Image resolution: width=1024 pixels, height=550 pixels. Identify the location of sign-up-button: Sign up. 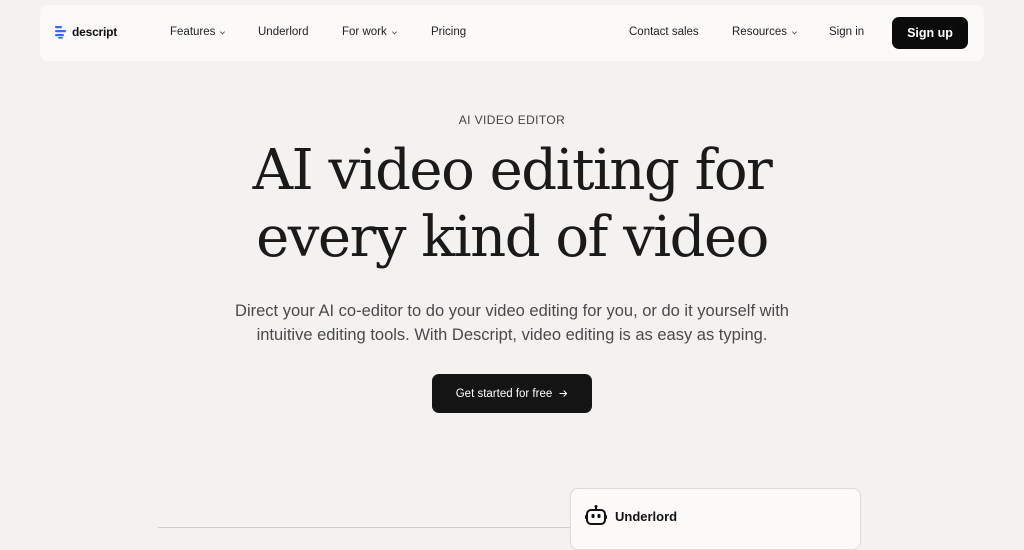
(930, 33).